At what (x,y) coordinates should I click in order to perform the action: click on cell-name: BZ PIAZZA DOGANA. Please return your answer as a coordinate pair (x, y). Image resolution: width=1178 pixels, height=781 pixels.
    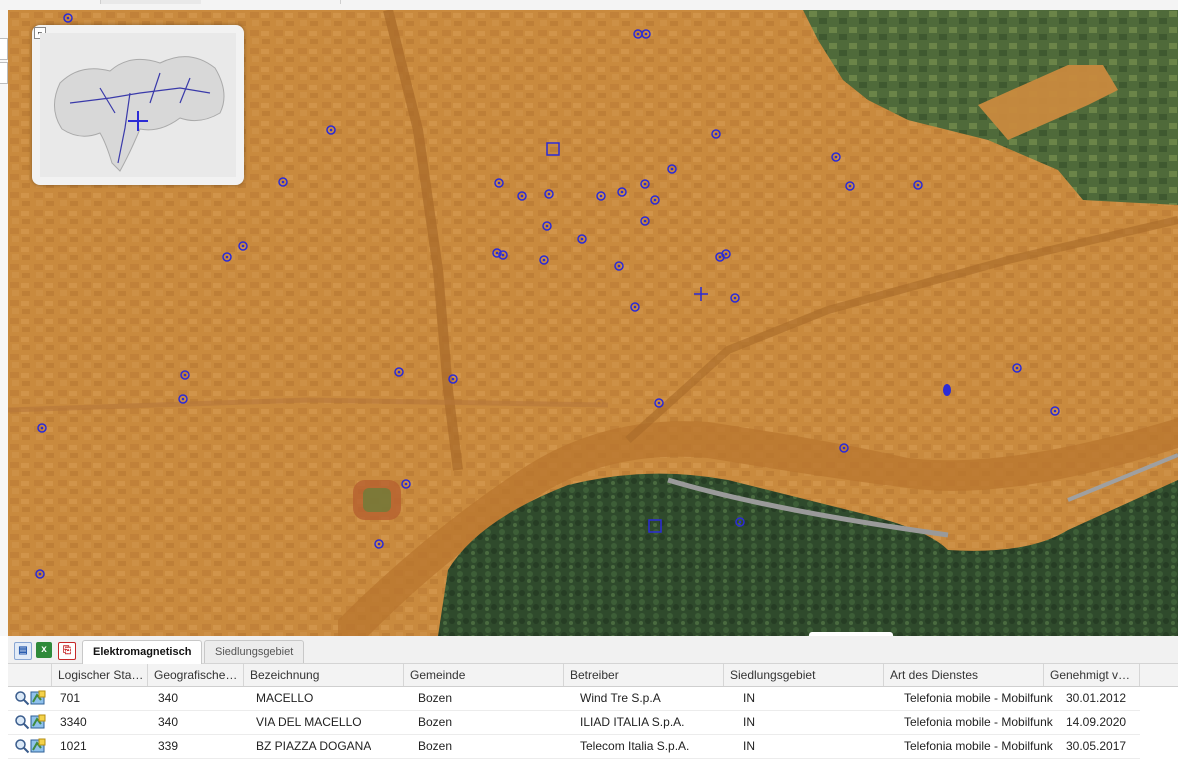
    Looking at the image, I should click on (314, 746).